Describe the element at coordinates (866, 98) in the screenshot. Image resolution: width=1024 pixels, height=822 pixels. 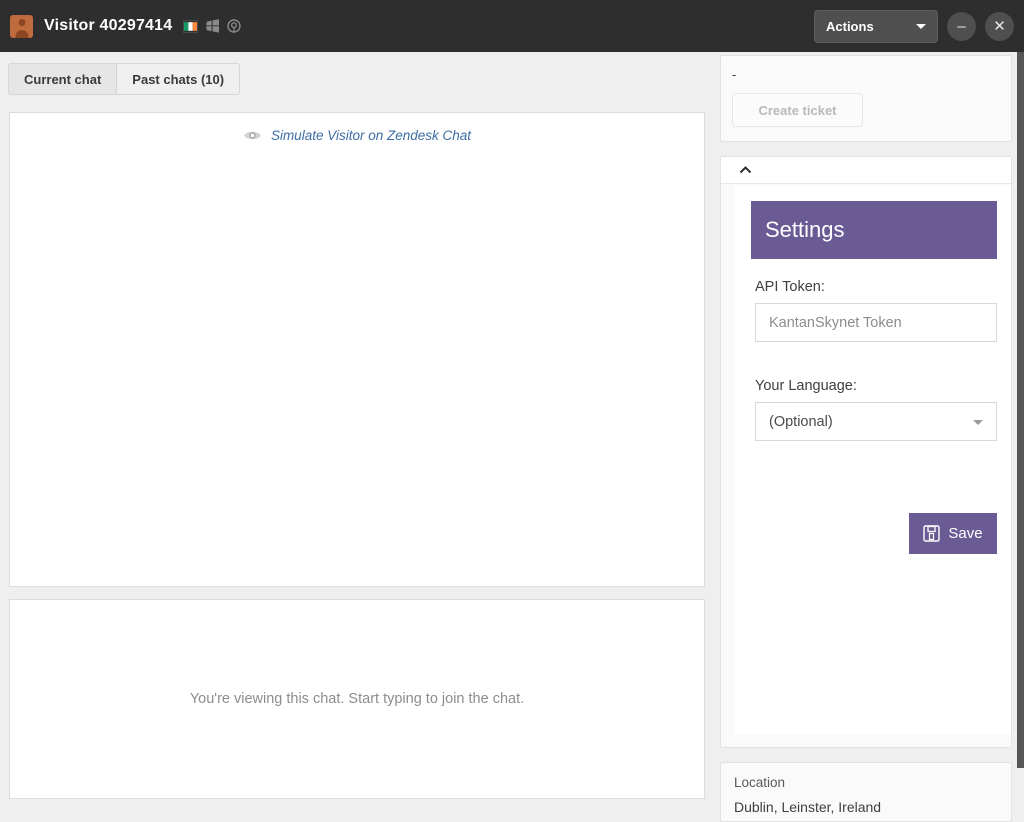
I see `ticket-card: - Create ticket` at that location.